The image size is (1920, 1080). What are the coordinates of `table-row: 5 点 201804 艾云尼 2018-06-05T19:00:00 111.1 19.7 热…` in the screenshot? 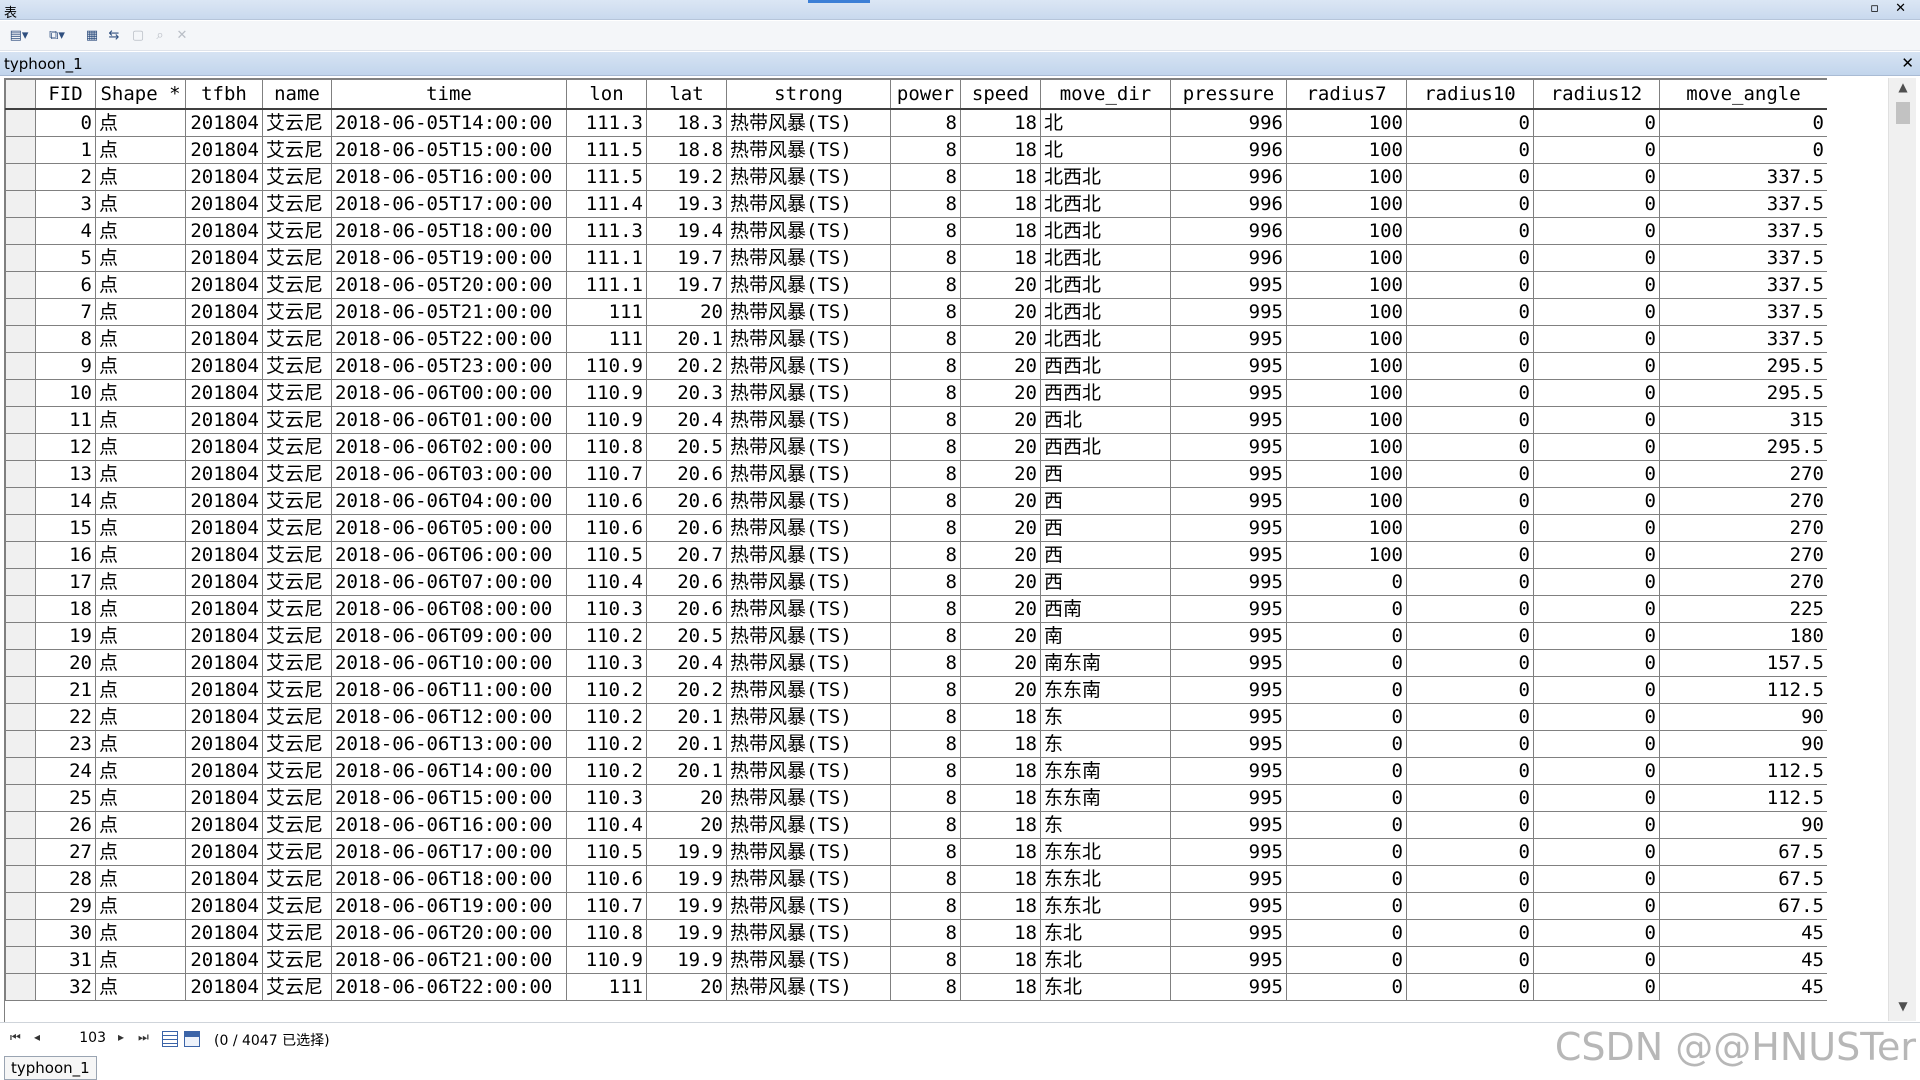 It's located at (916, 258).